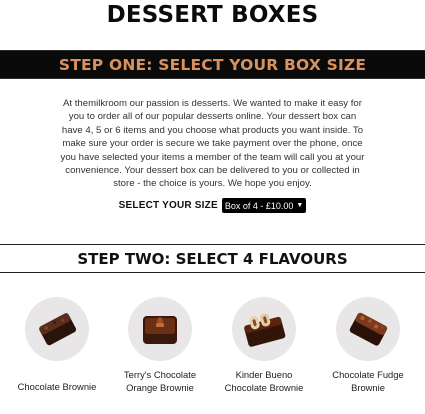 The width and height of the screenshot is (425, 414). I want to click on bueno-brownie-icon, so click(265, 330).